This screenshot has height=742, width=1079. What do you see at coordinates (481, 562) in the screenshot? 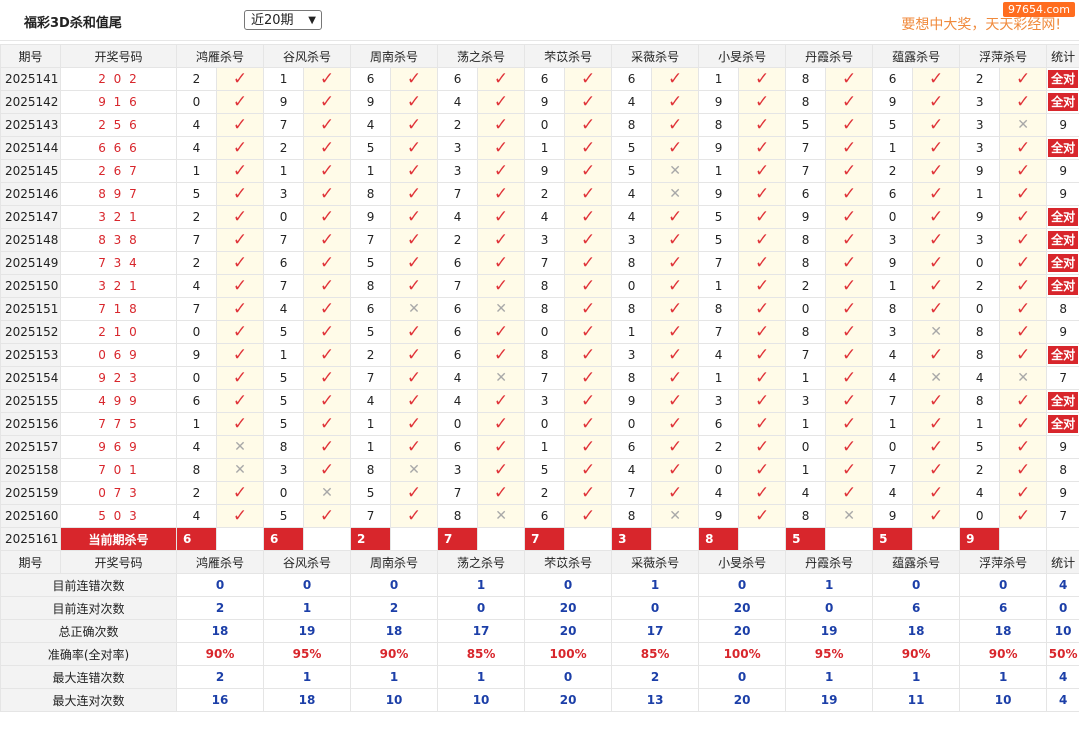
I see `col-predictor: 荡之杀号` at bounding box center [481, 562].